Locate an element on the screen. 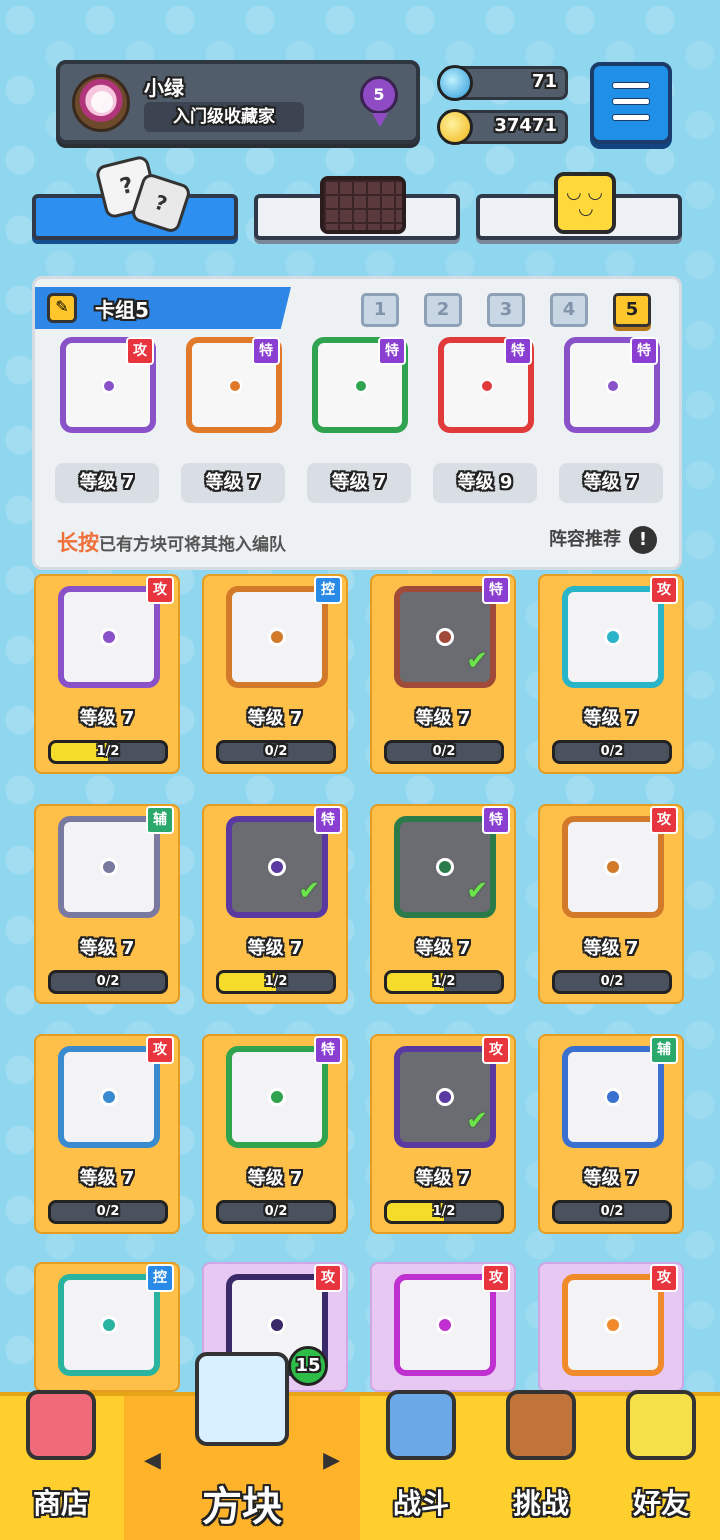 This screenshot has width=720, height=1540. battle-icon is located at coordinates (421, 1425).